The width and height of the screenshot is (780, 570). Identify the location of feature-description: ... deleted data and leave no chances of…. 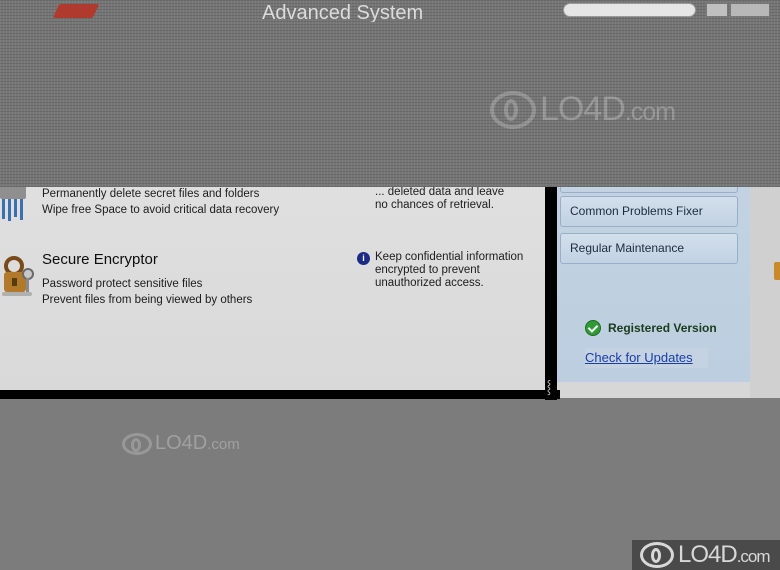
(439, 199).